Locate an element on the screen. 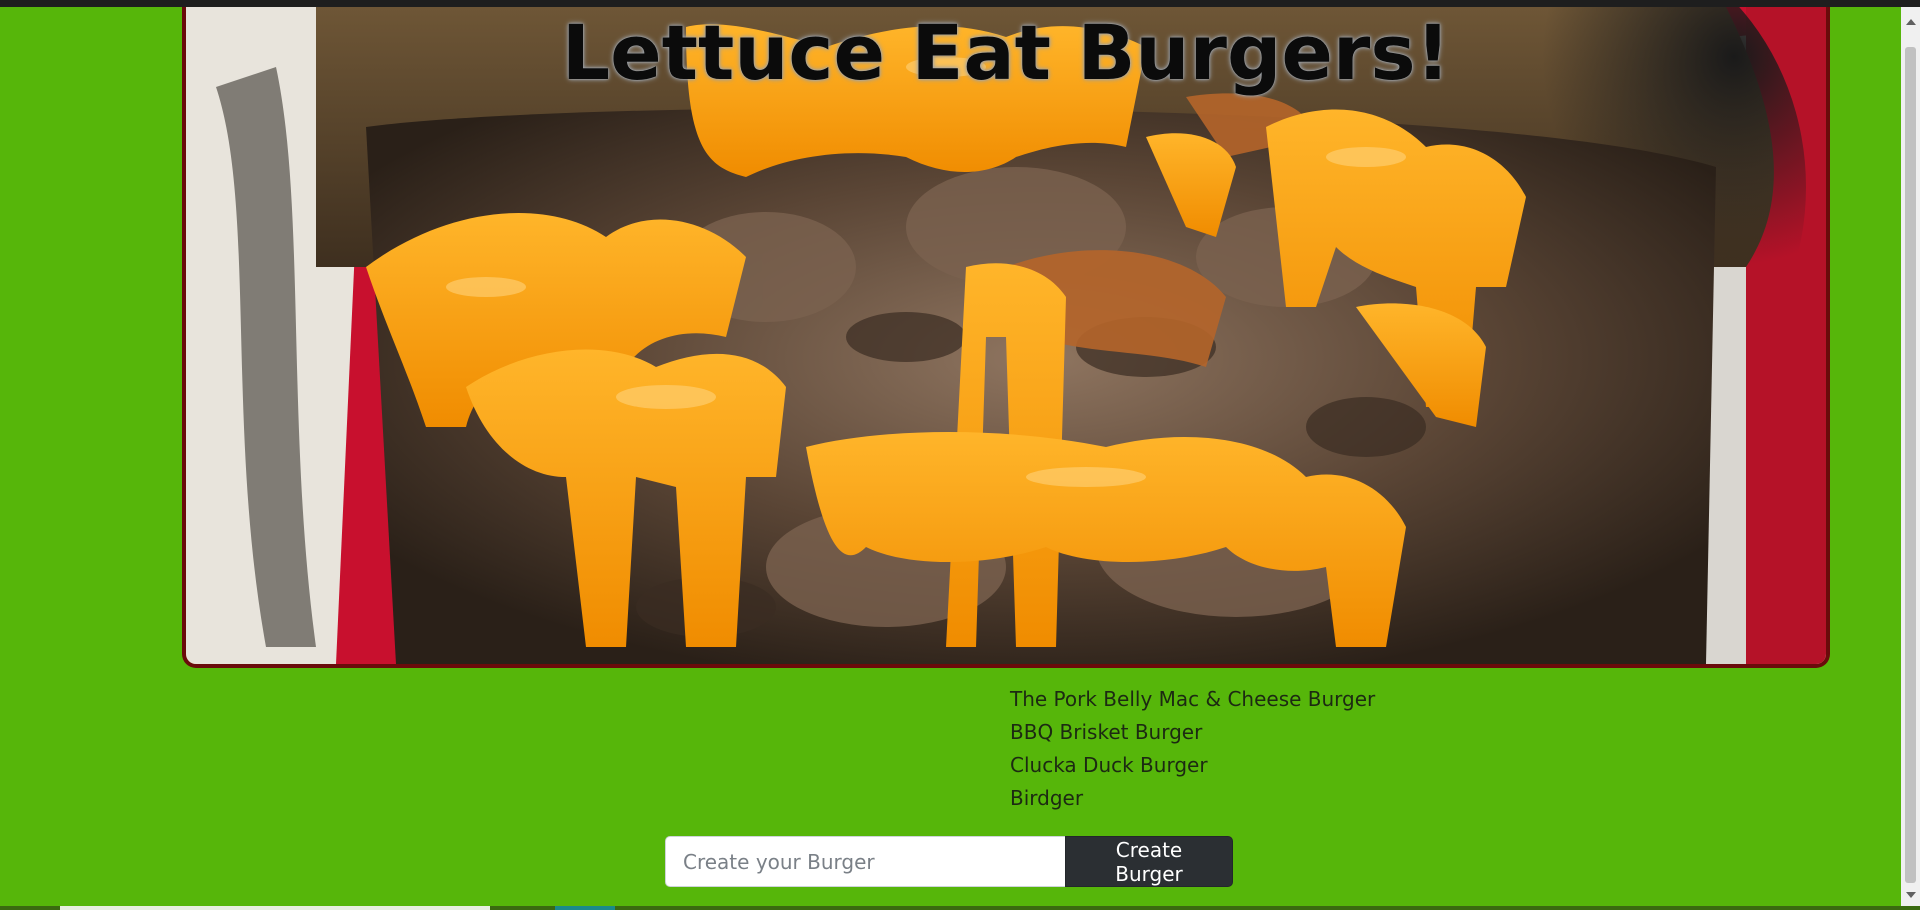  page-title: Lettuce Eat Burgers! is located at coordinates (1006, 52).